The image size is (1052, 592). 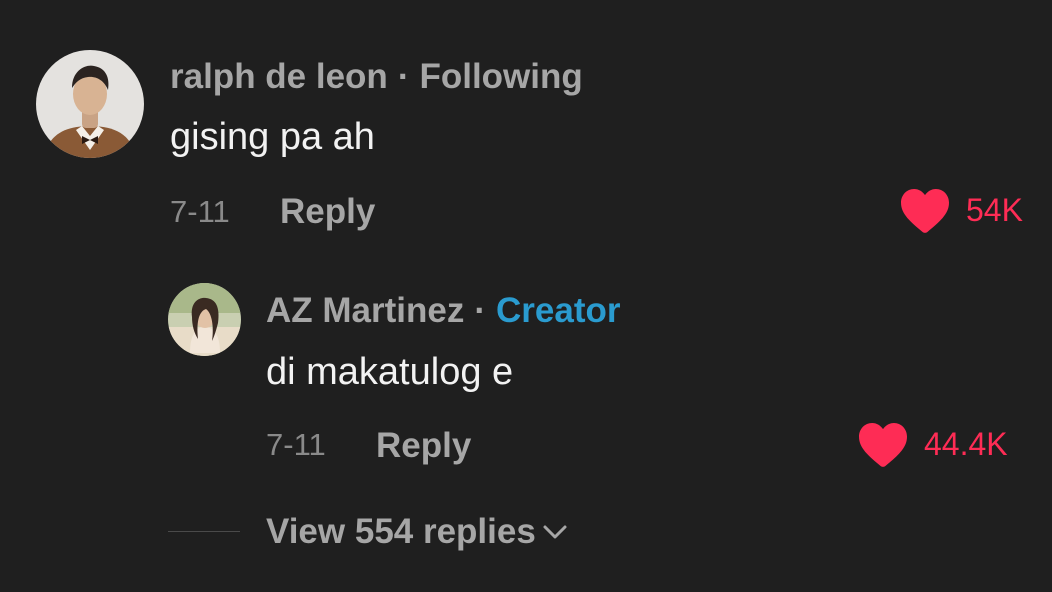 I want to click on comment-author-line: ralph de leon · Following, so click(x=376, y=76).